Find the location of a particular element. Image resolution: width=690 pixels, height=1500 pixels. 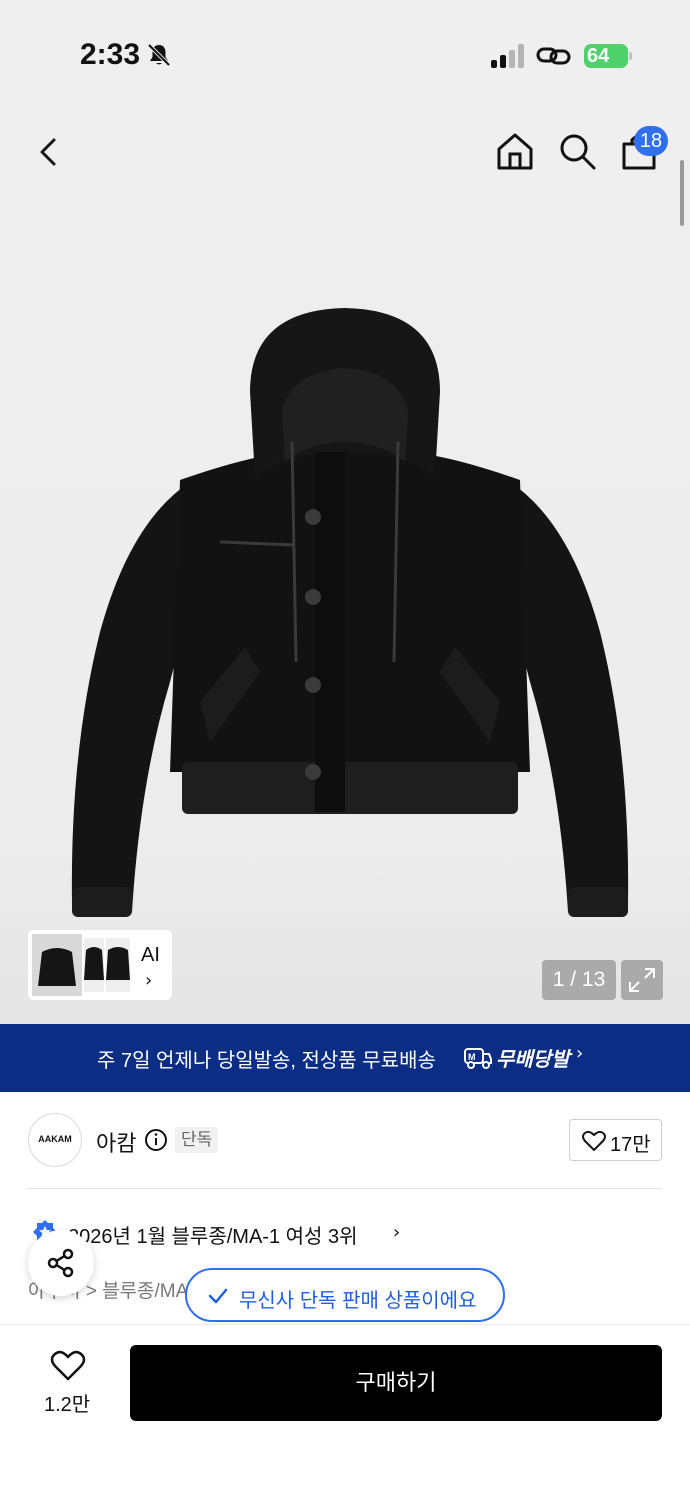

exclusive-toast: 무신사 단독 판매 상품이에요 is located at coordinates (345, 1295).